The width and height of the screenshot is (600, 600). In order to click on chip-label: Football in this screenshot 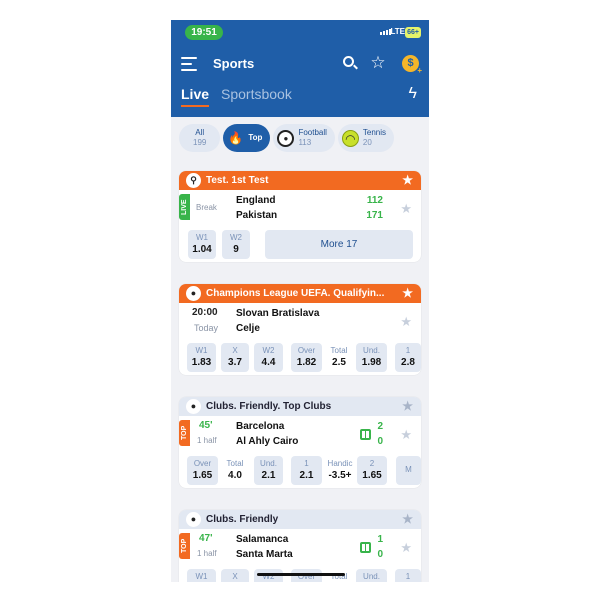, I will do `click(312, 132)`.